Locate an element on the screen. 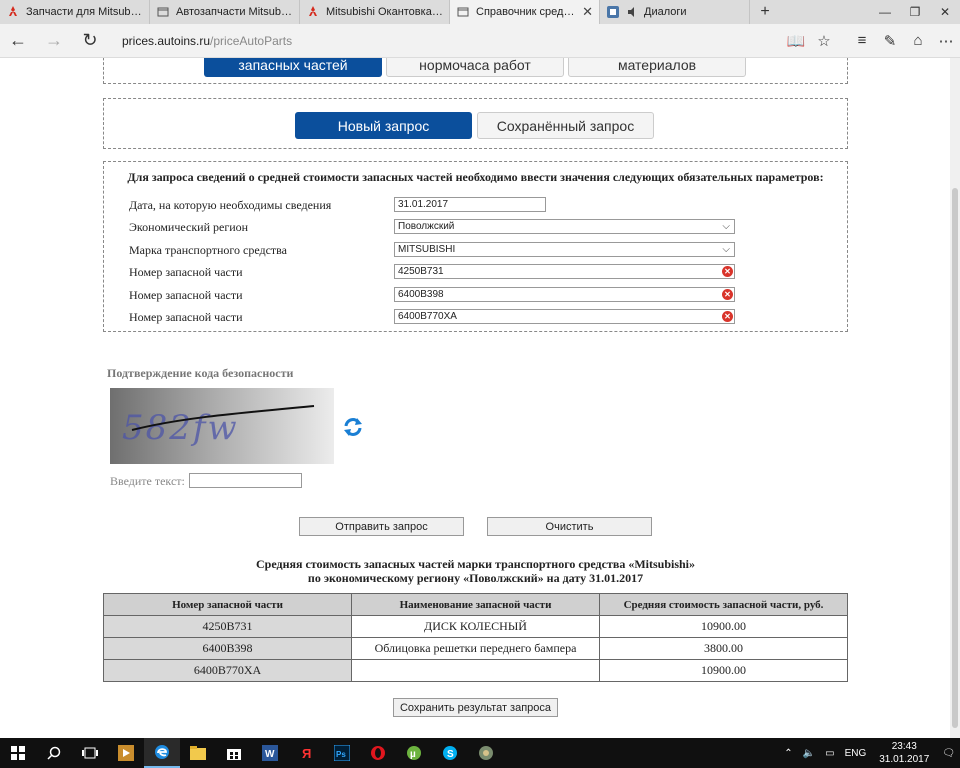 Image resolution: width=960 pixels, height=768 pixels. volume-icon: 🔈 is located at coordinates (809, 753).